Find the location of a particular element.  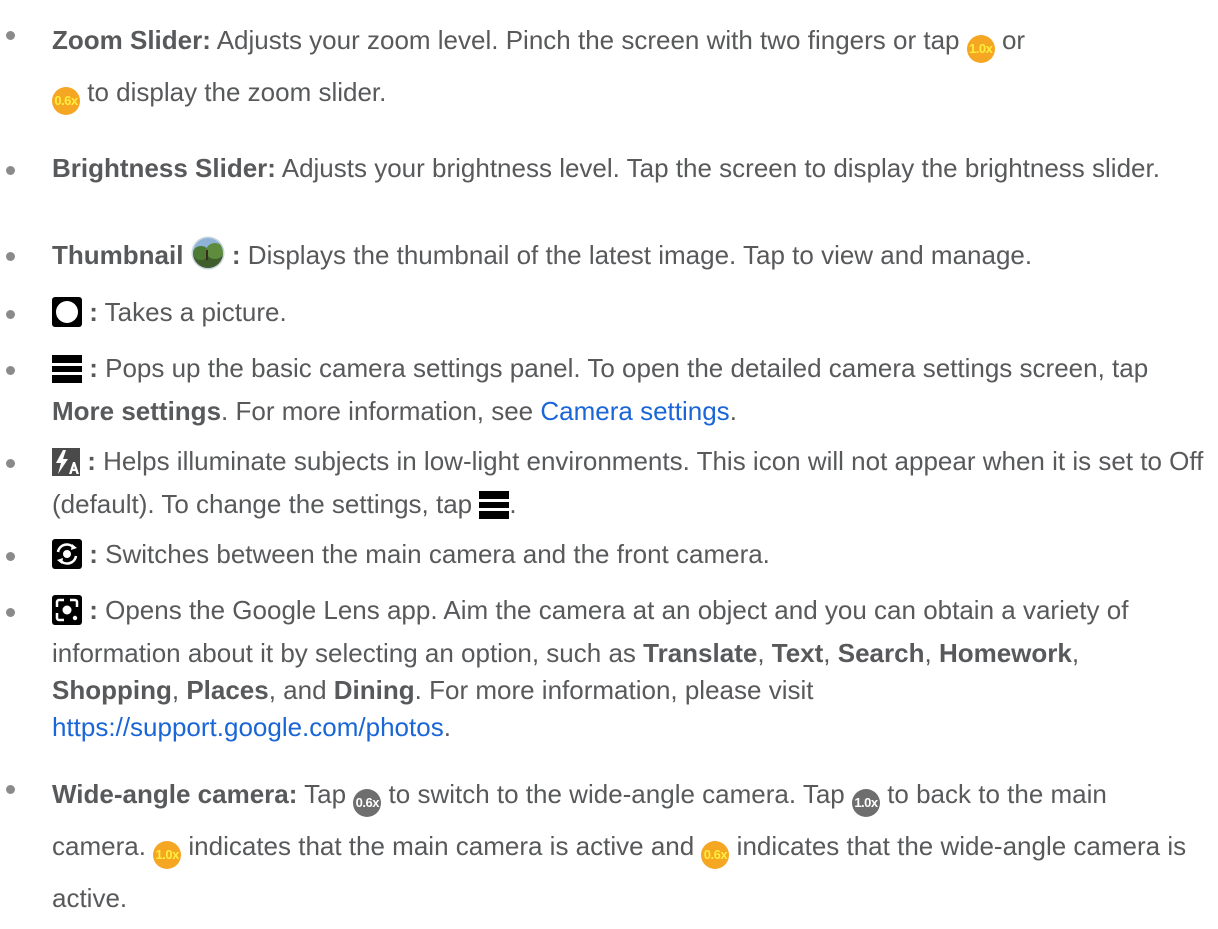

item-title: Thumbnail is located at coordinates (118, 255).